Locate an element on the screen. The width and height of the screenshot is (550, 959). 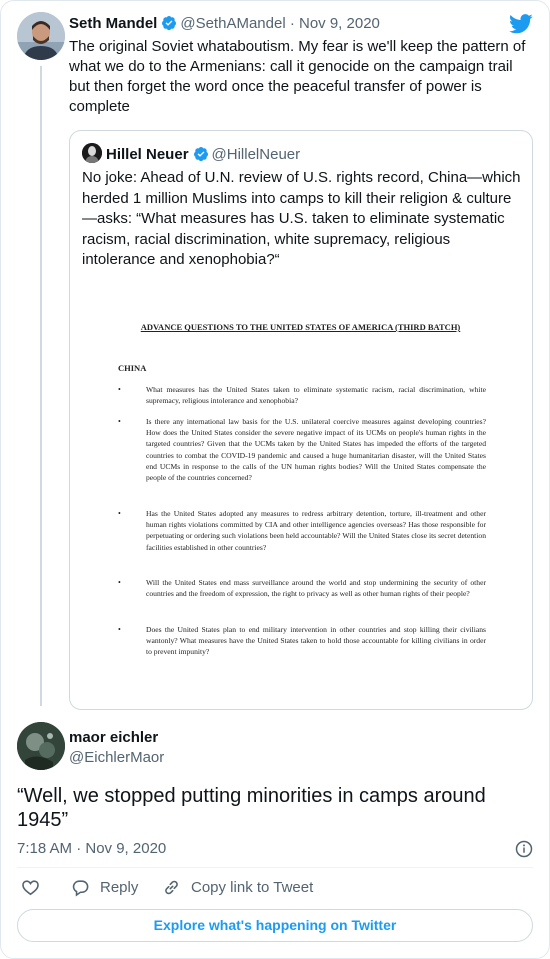
tweet-meta-row: 7:18 AM · Nov 9, 2020 is located at coordinates (275, 850).